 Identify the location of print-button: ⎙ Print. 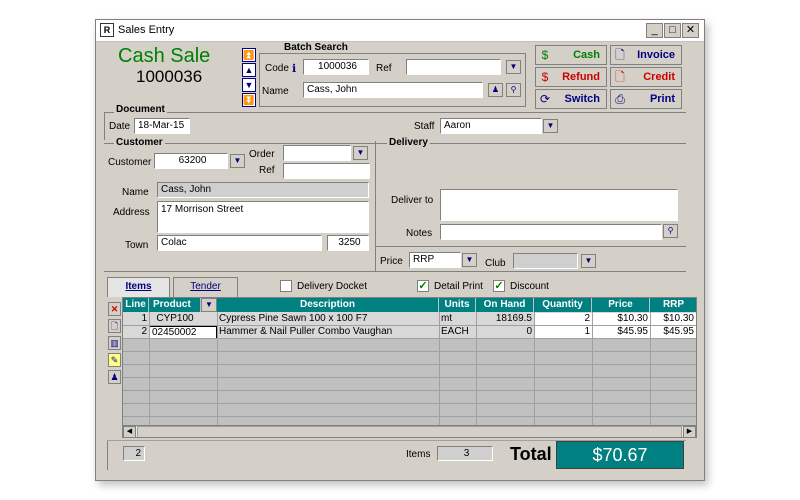
(646, 99).